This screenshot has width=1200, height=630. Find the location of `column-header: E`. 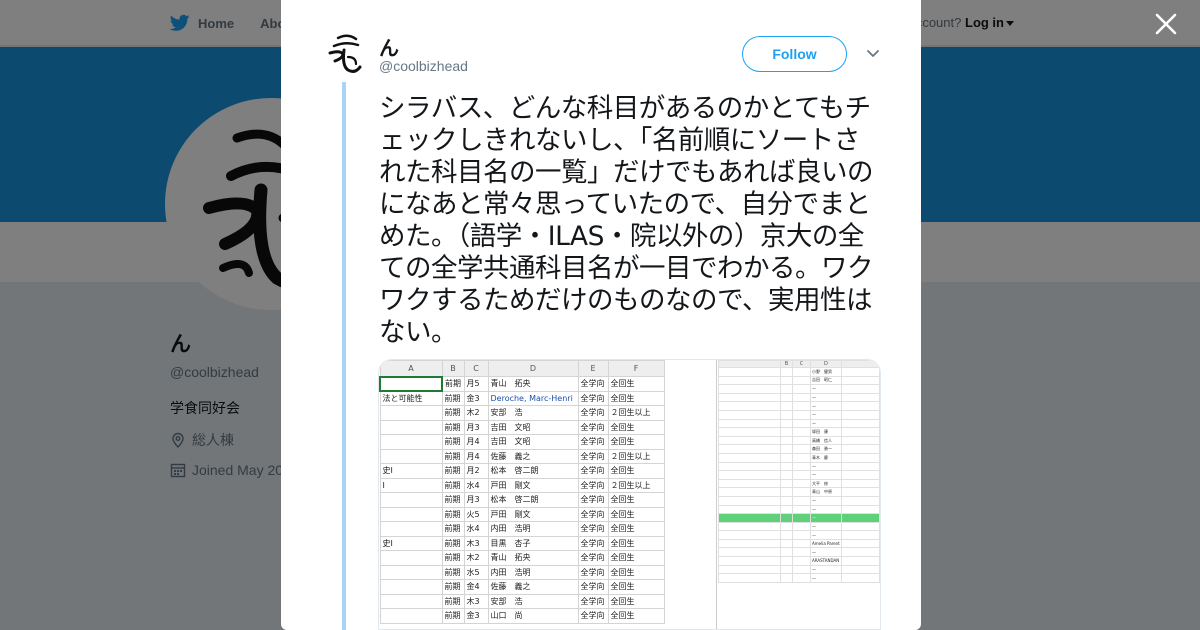

column-header: E is located at coordinates (593, 368).